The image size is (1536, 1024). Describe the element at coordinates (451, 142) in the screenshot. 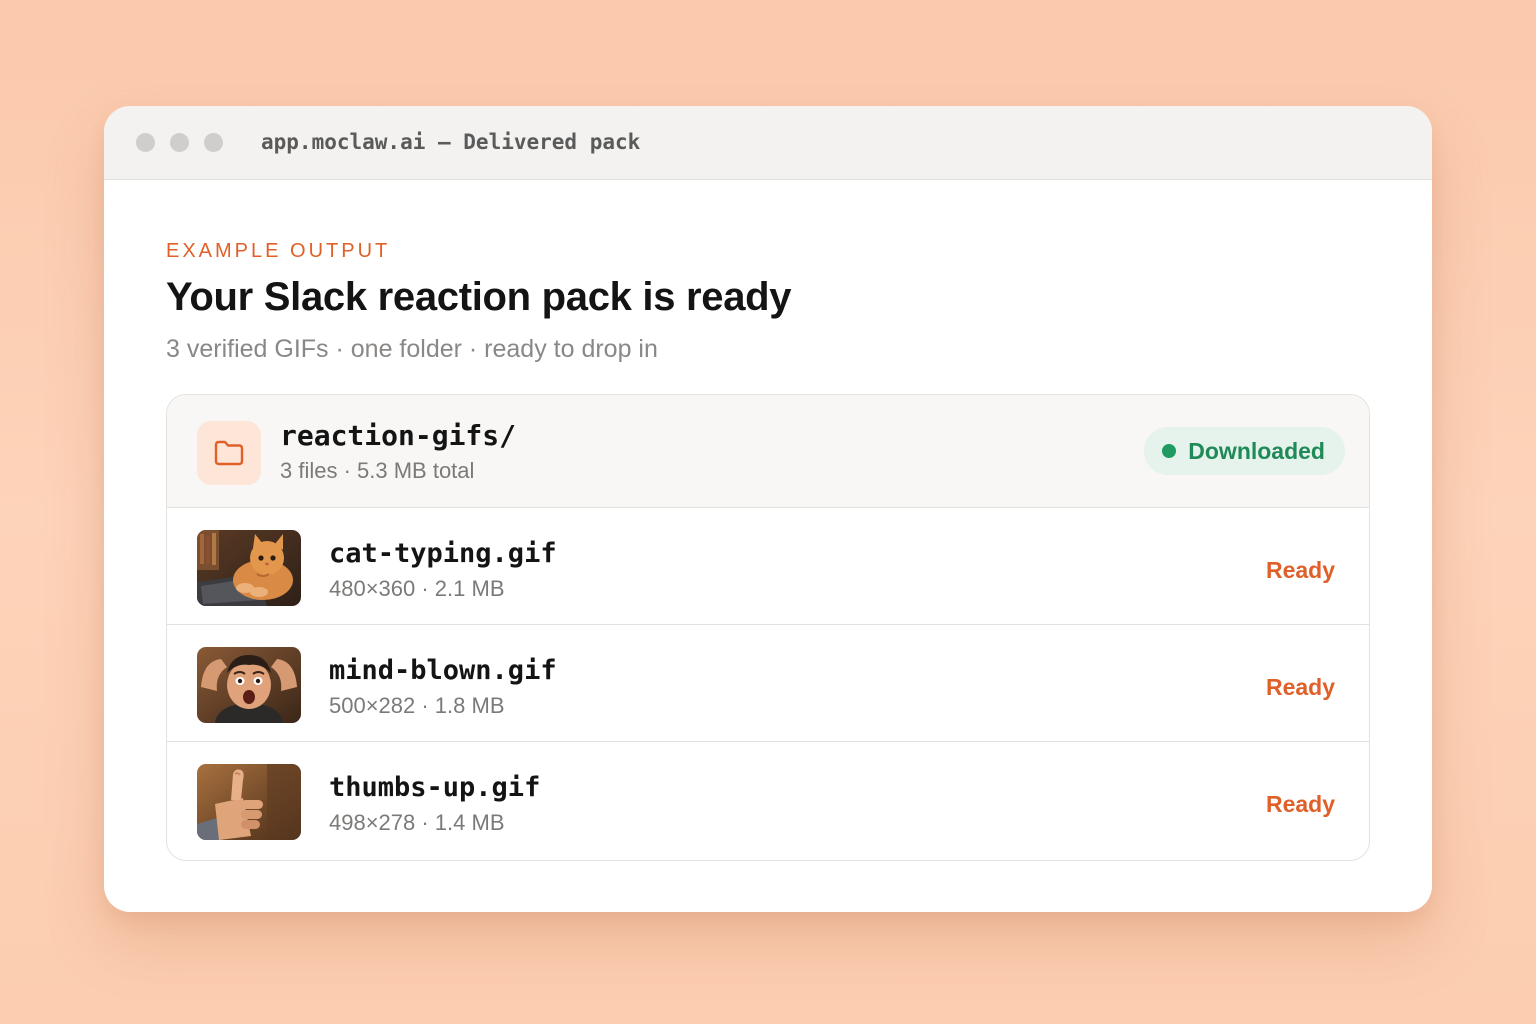

I see `window-title: app.moclaw.ai — Delivered pack` at that location.